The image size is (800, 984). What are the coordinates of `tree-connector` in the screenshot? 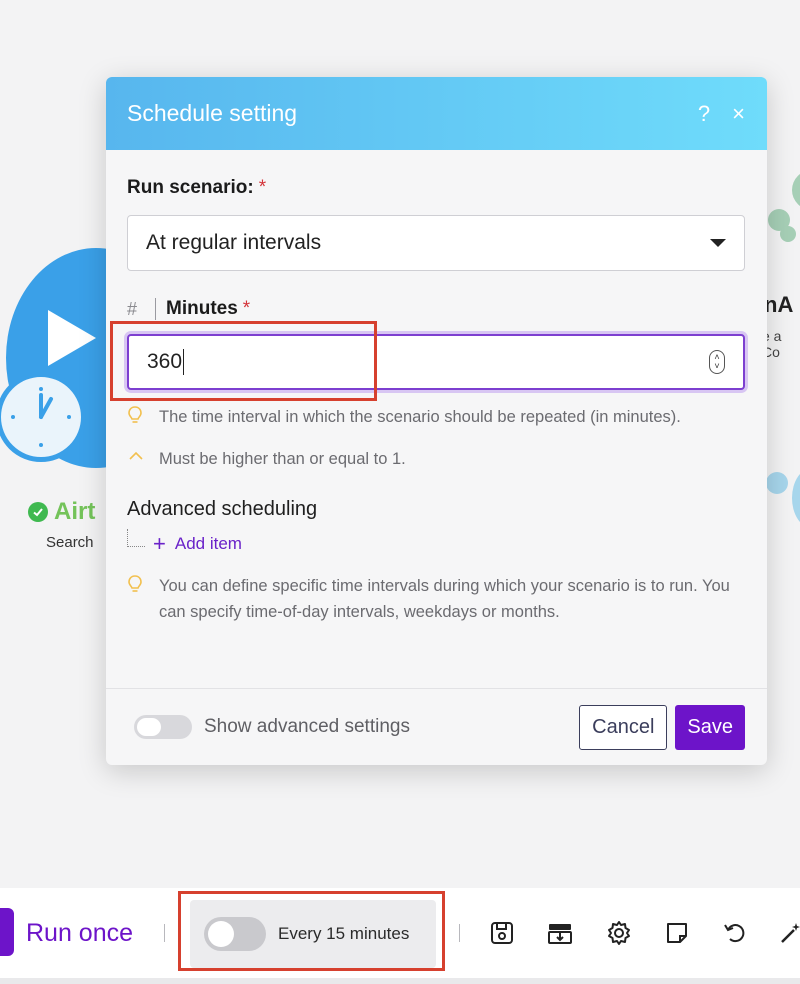 It's located at (136, 538).